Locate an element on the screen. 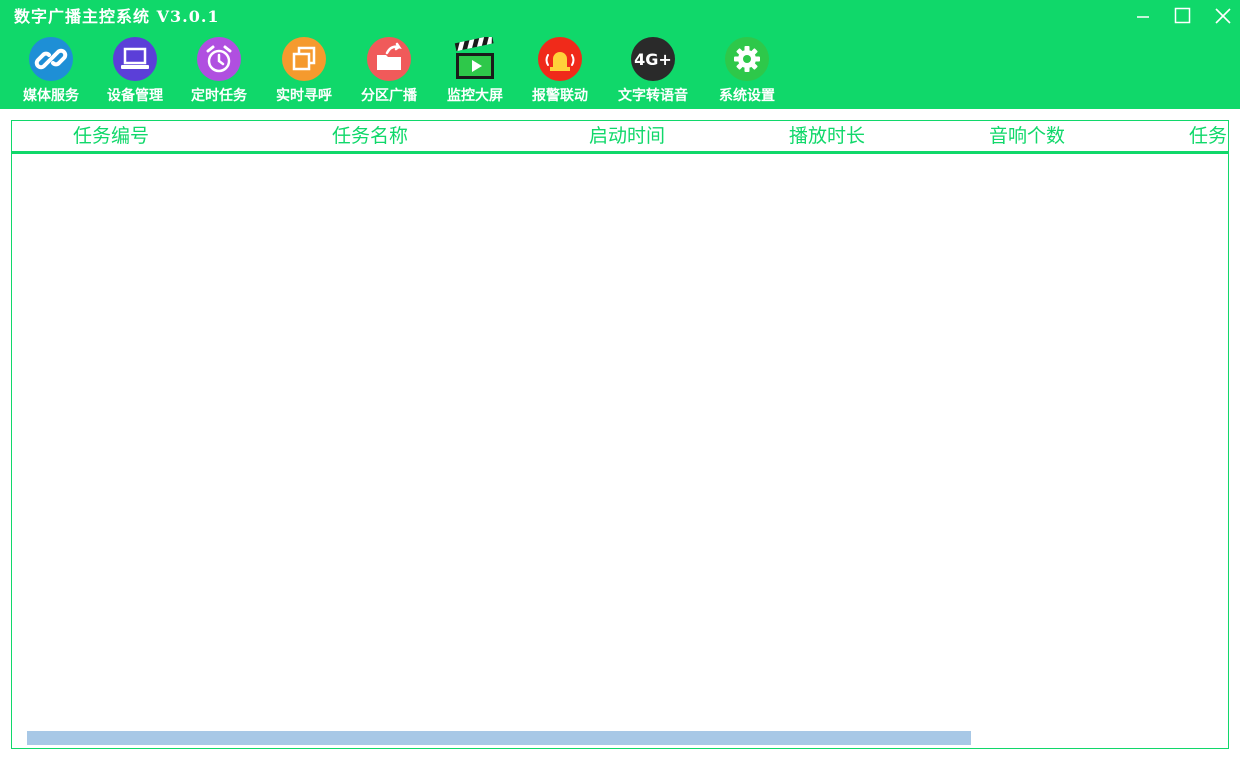  toolbar-media-service: 媒体服务 is located at coordinates (51, 72).